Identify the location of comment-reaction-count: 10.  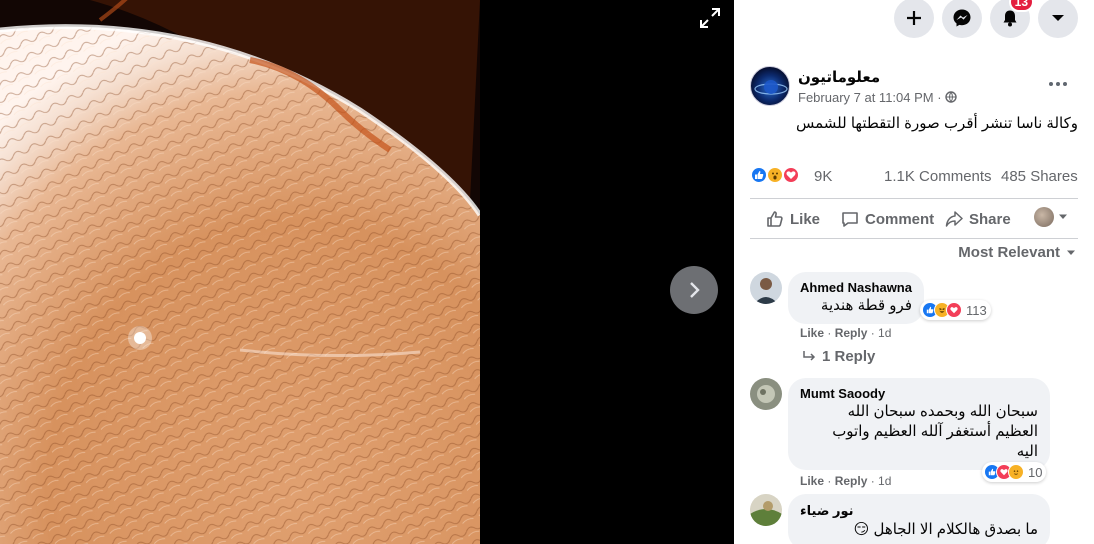
(1035, 472).